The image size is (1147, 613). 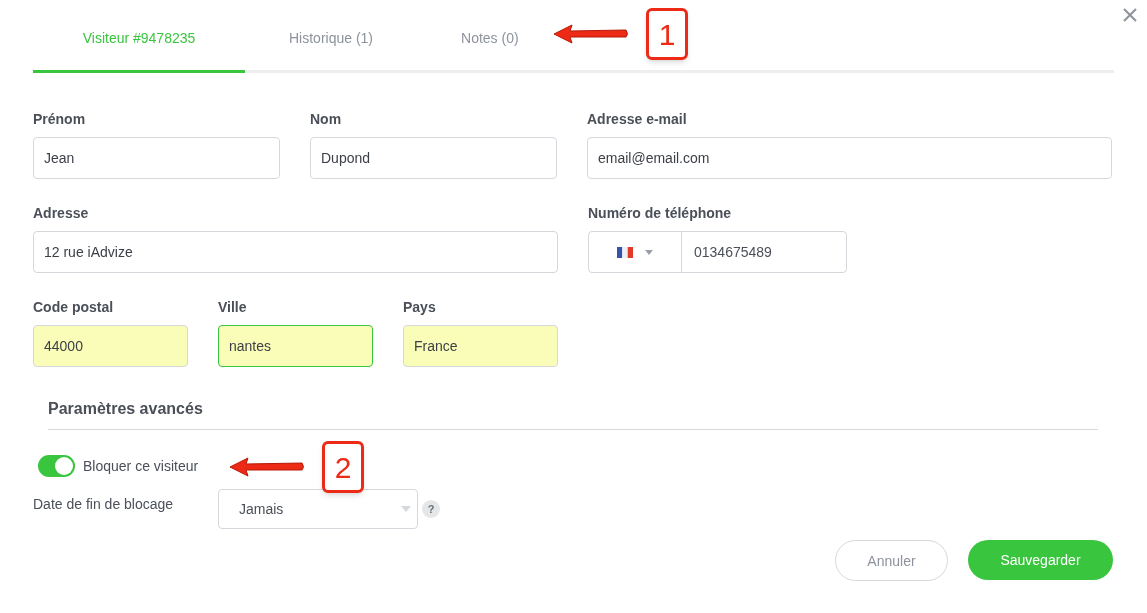 What do you see at coordinates (318, 509) in the screenshot?
I see `select-field: Jamais` at bounding box center [318, 509].